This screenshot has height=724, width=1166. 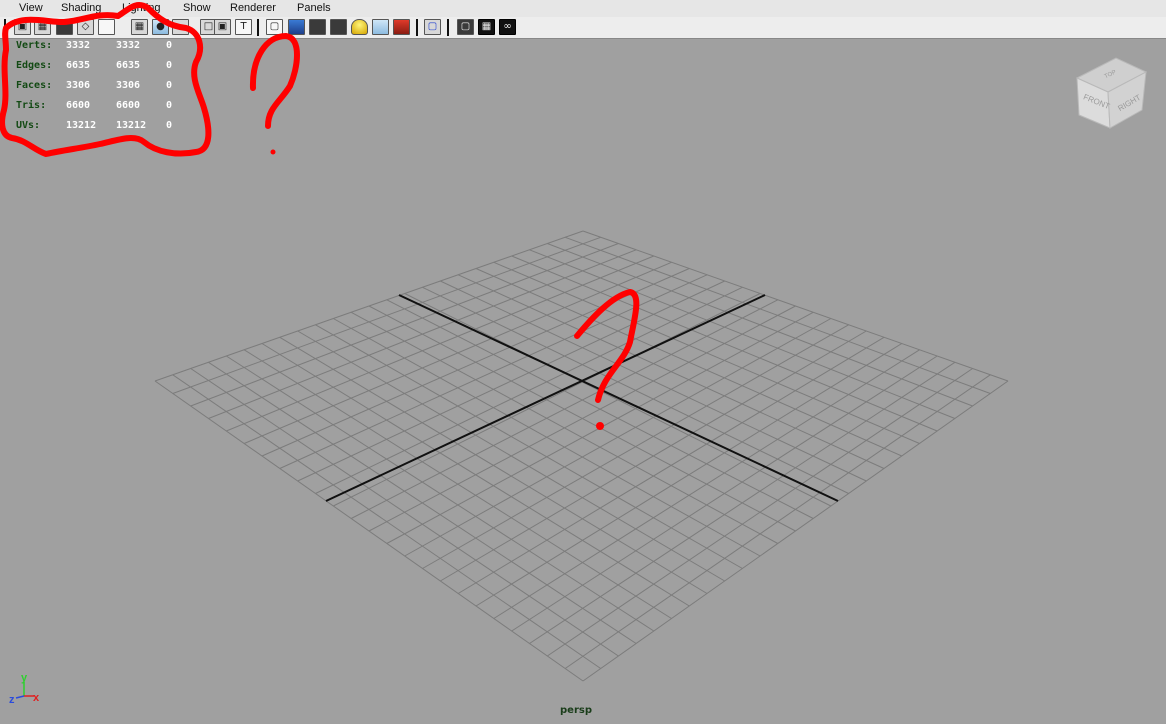 What do you see at coordinates (576, 710) in the screenshot?
I see `camera-name-label: persp` at bounding box center [576, 710].